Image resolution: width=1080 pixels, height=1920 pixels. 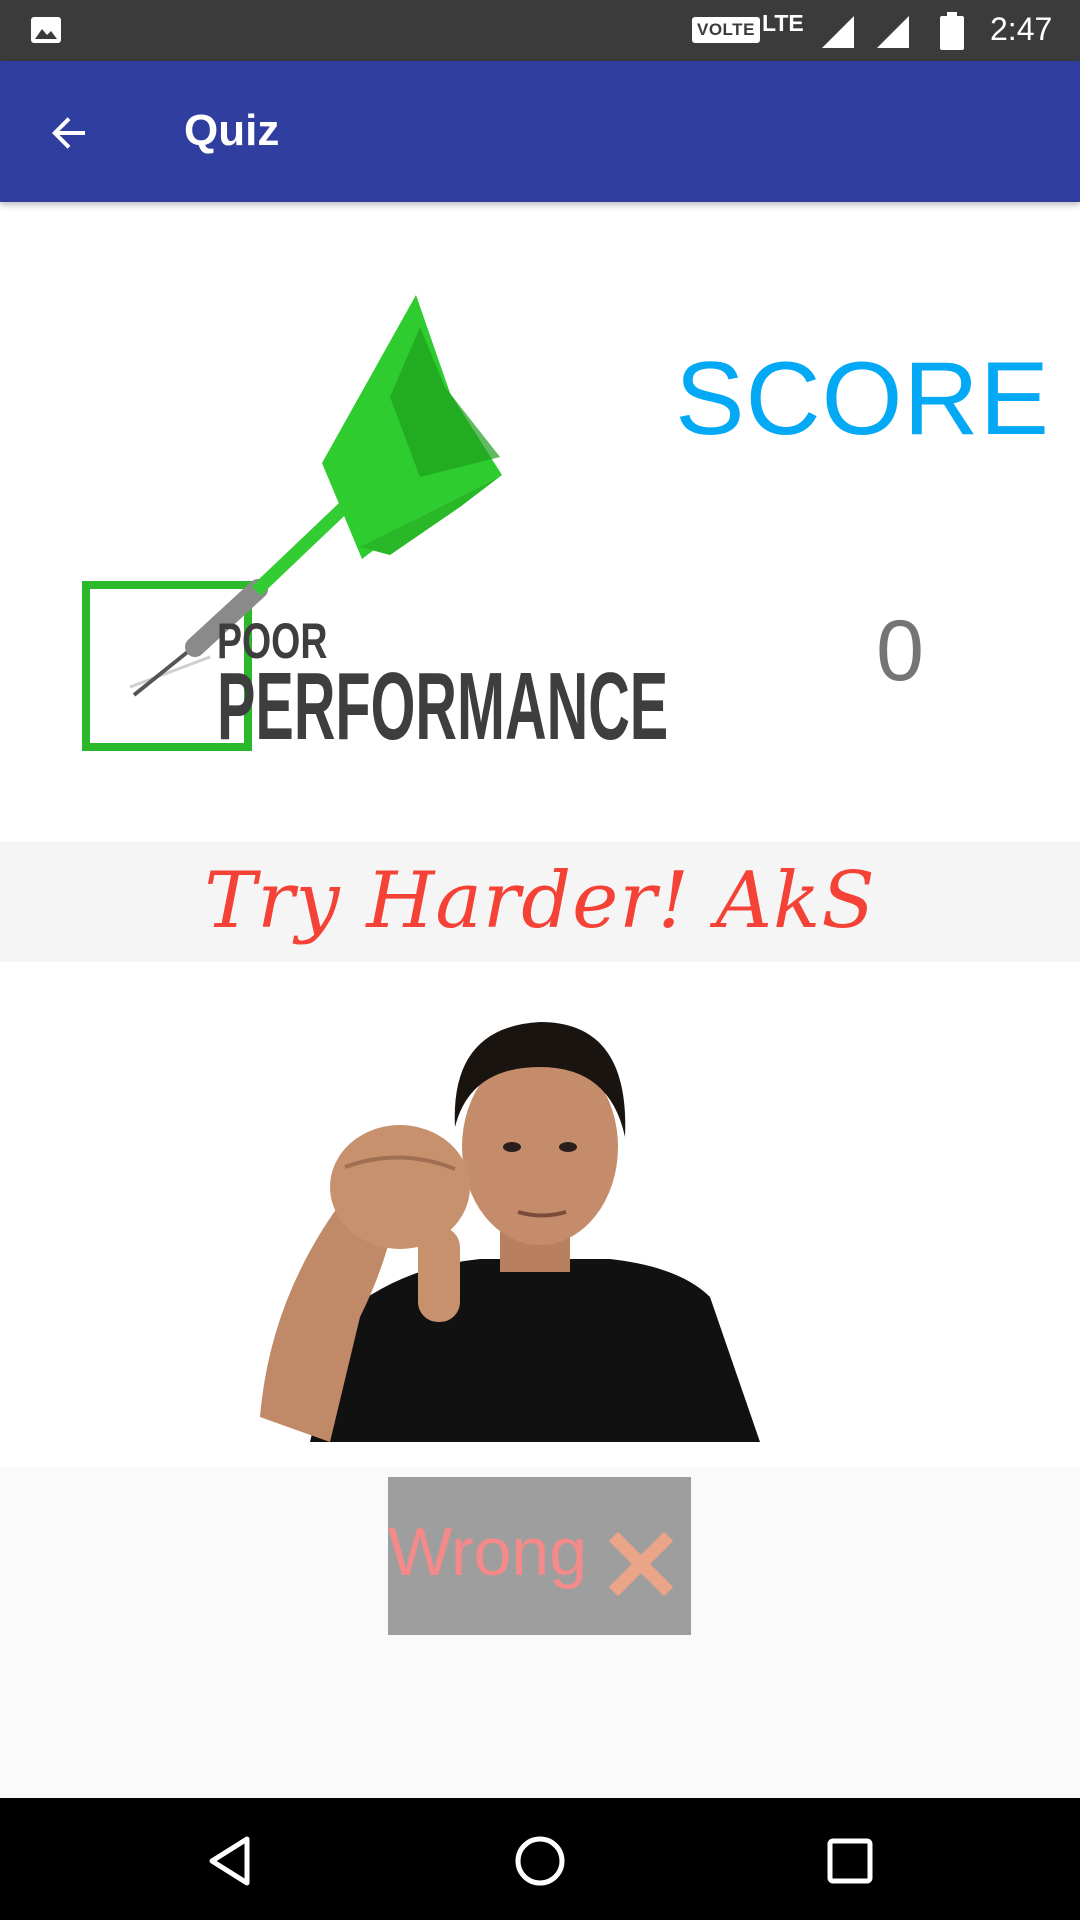 I want to click on image-icon, so click(x=46, y=30).